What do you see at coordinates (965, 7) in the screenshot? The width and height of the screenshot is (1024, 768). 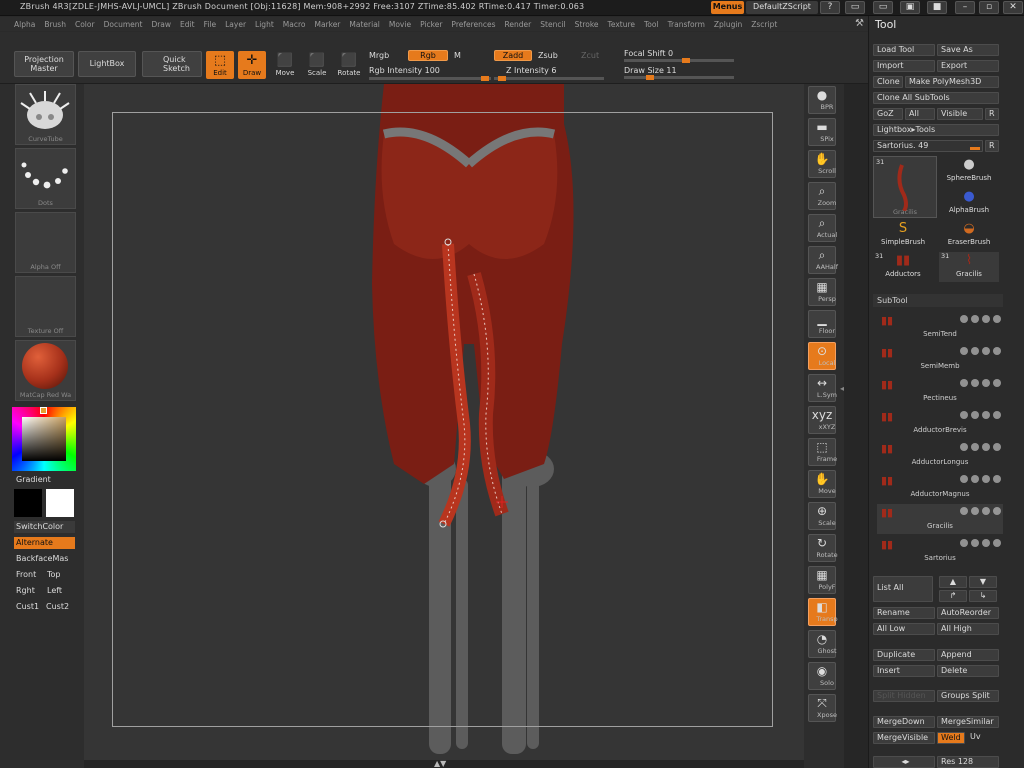 I see `minimize-icon: –` at bounding box center [965, 7].